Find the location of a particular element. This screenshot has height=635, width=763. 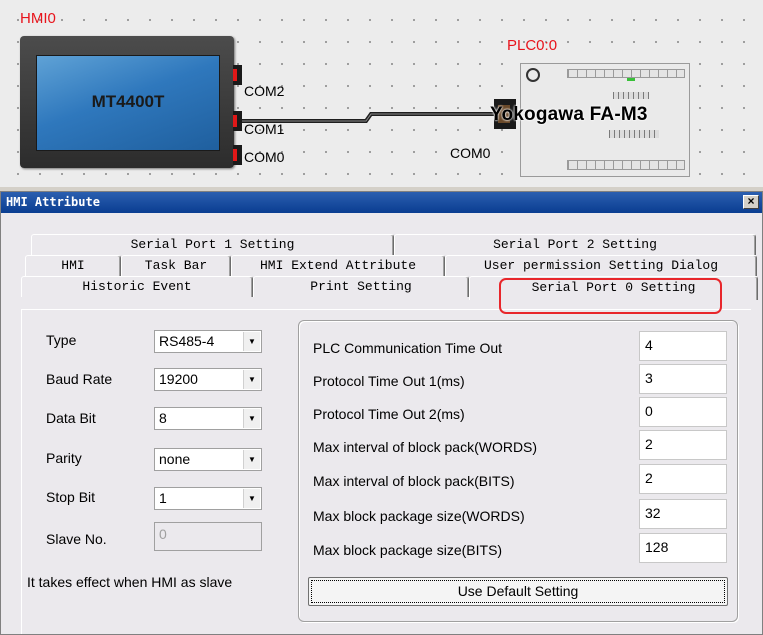

type-select: RS485-4 ▼ is located at coordinates (208, 341).